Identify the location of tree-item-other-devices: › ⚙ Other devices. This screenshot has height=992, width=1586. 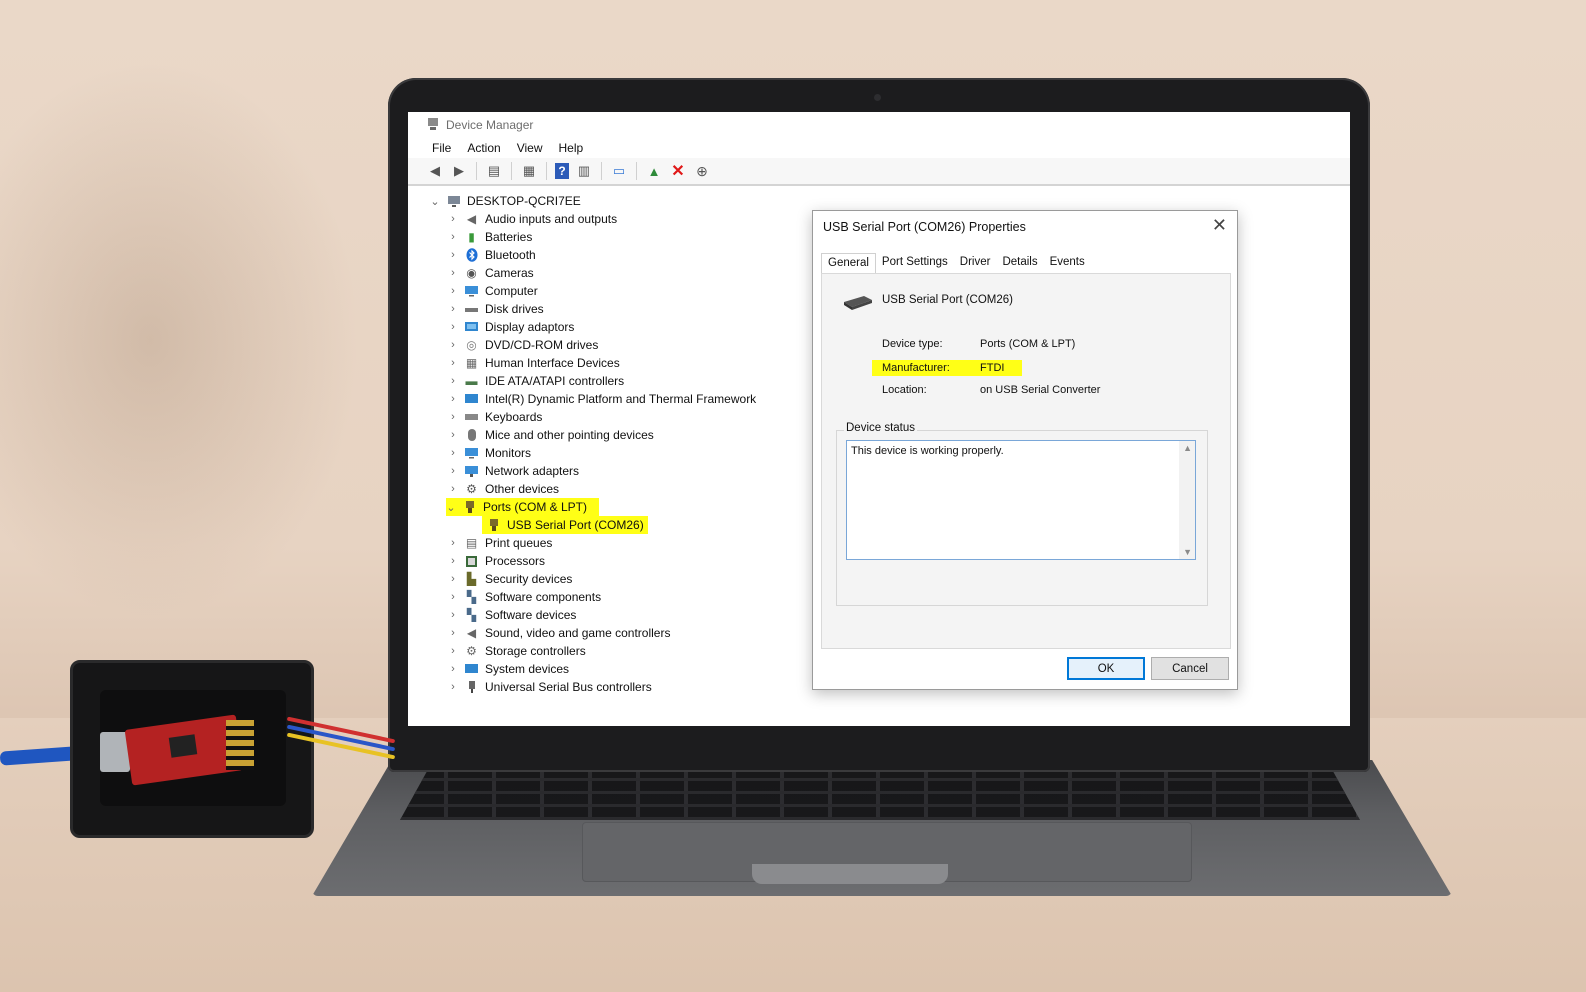
(503, 489).